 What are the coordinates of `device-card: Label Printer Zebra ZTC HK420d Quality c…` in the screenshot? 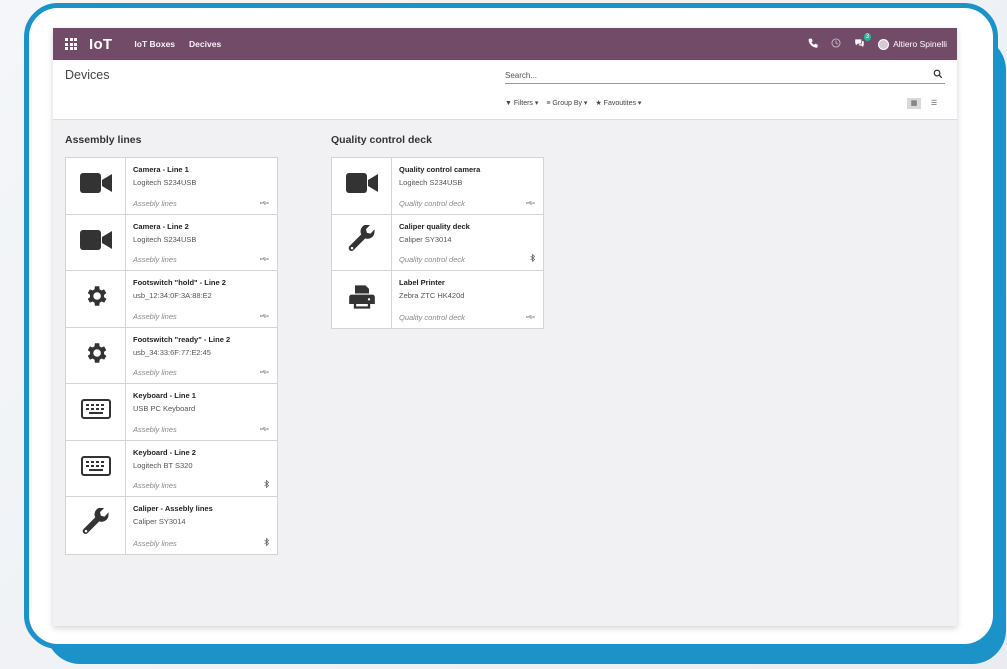 It's located at (437, 299).